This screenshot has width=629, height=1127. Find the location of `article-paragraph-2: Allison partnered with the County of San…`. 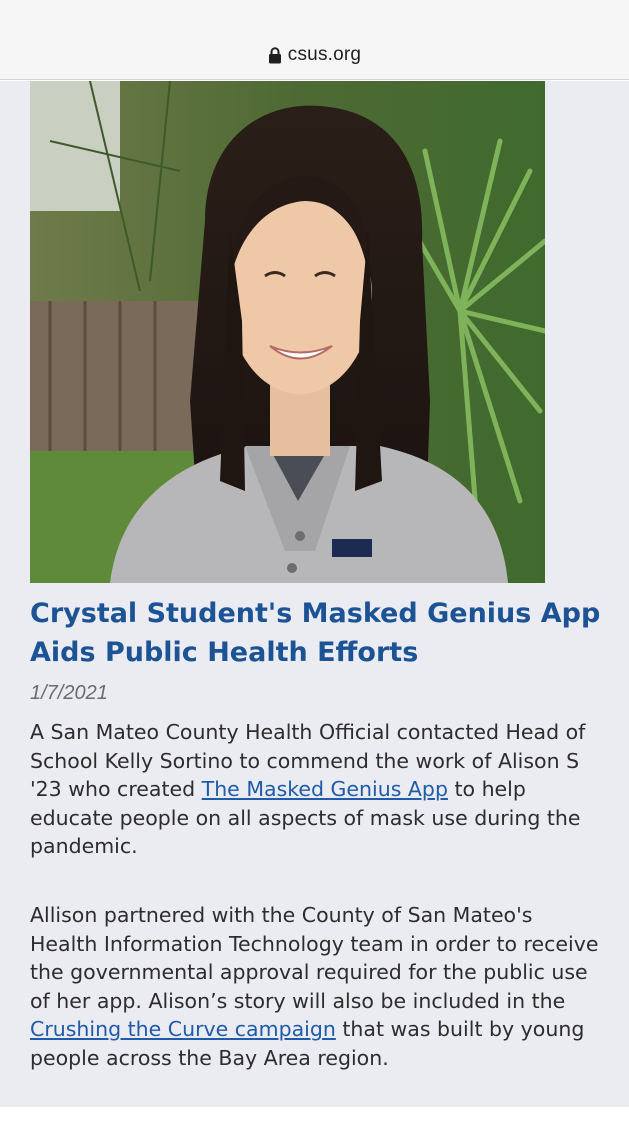

article-paragraph-2: Allison partnered with the County of San… is located at coordinates (317, 986).